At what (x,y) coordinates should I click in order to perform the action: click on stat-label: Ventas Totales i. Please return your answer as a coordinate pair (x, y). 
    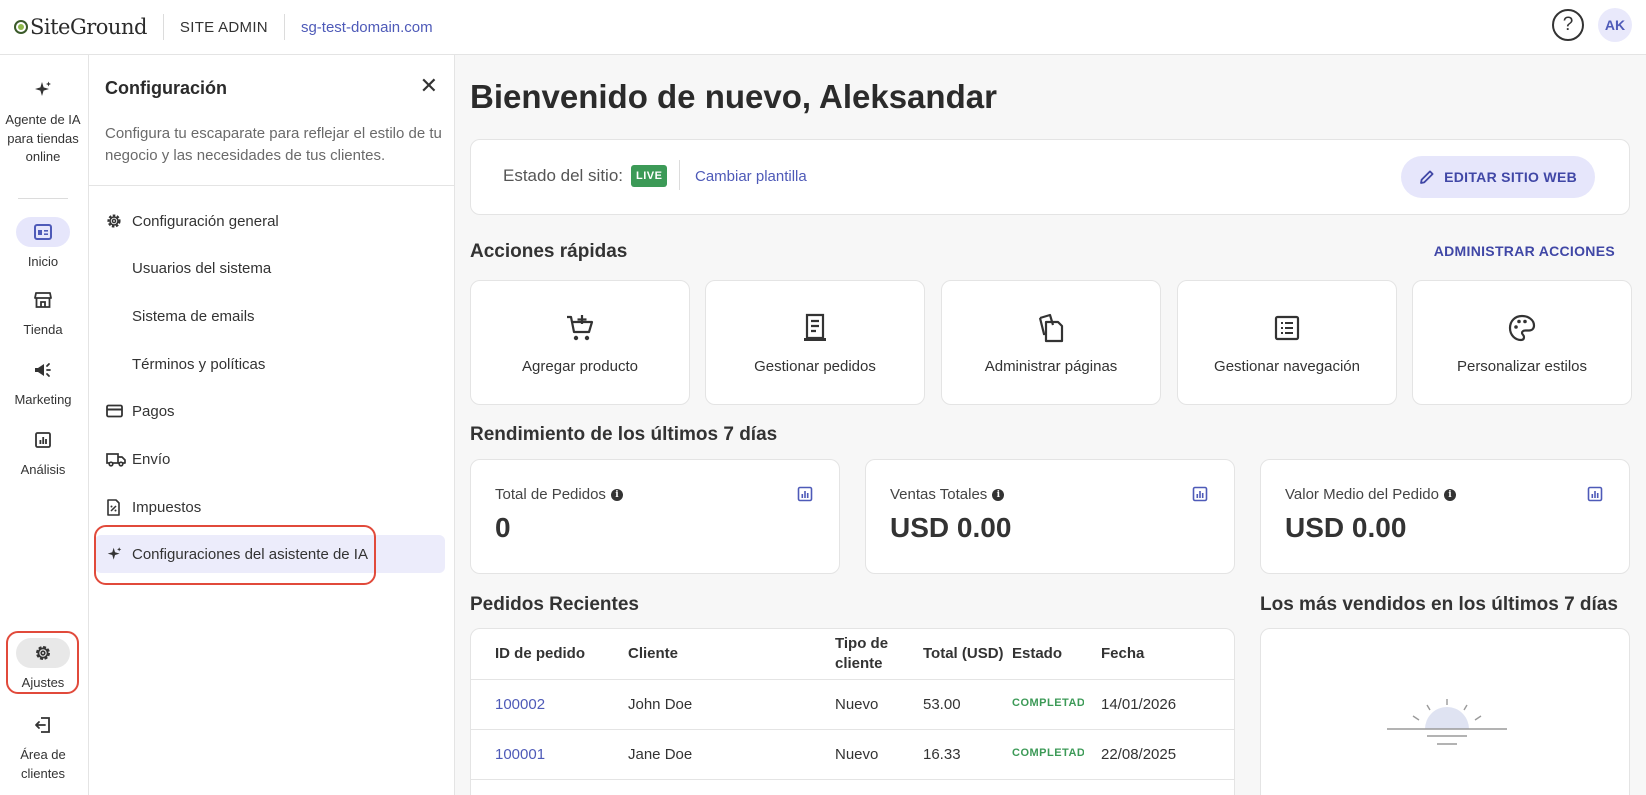
    Looking at the image, I should click on (947, 494).